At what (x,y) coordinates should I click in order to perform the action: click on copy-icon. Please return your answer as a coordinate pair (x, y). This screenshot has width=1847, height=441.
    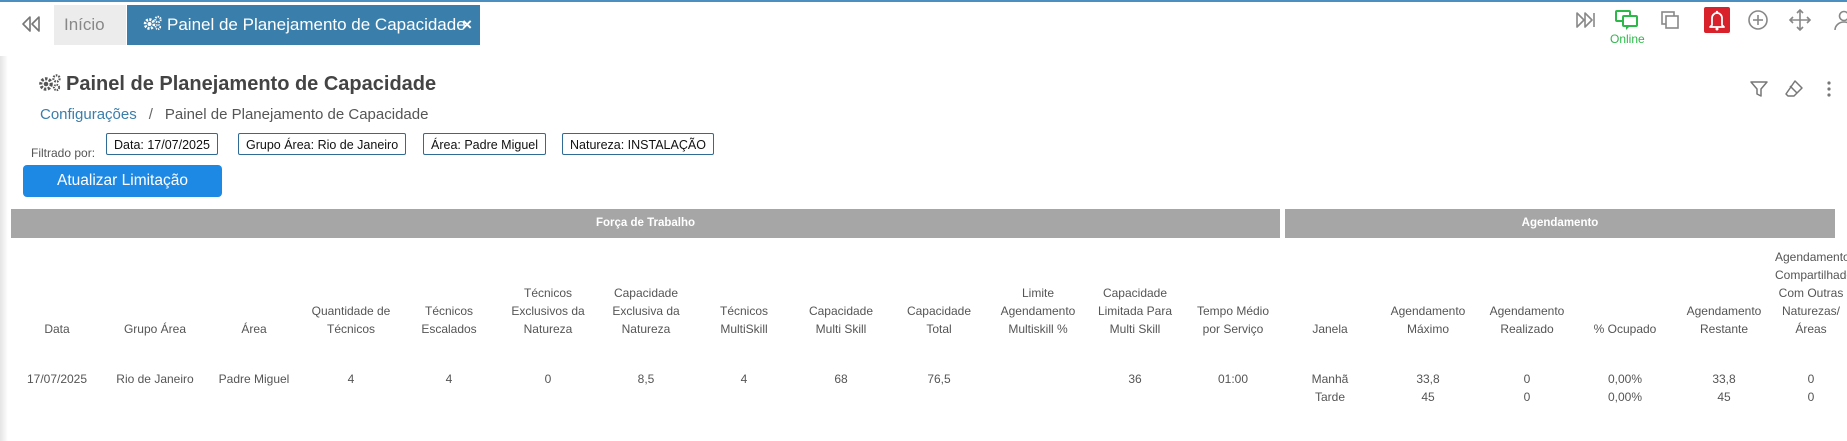
    Looking at the image, I should click on (1670, 20).